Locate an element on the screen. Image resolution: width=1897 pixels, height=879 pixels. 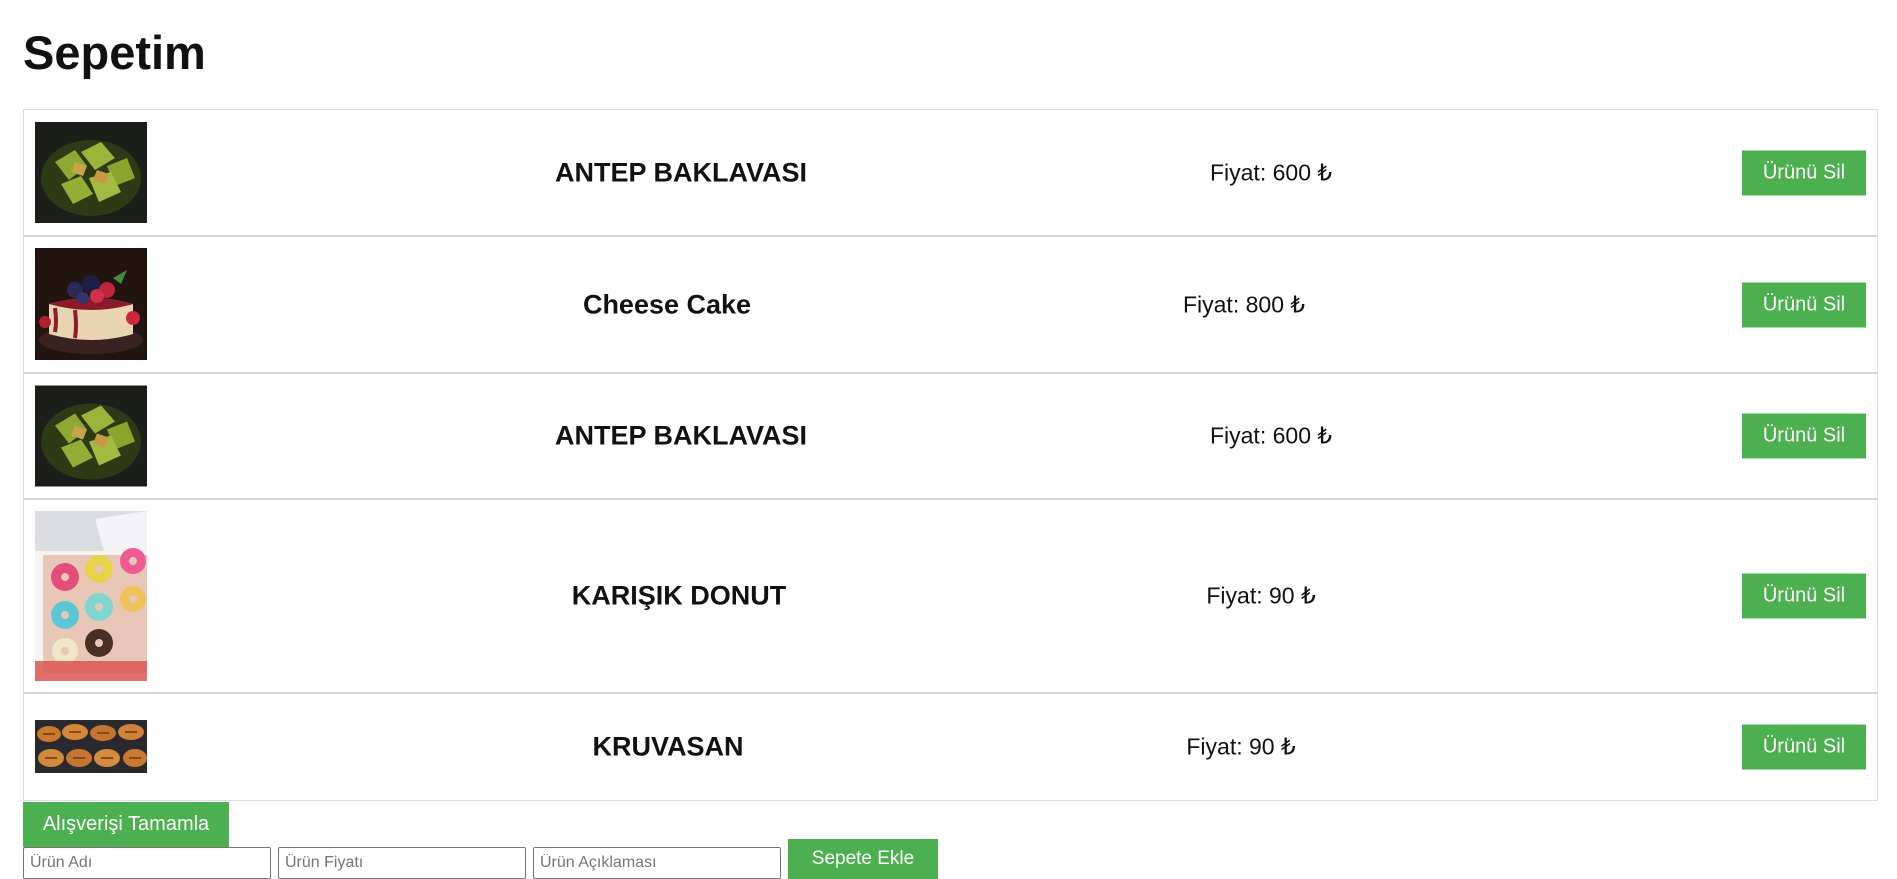
add-to-cart-button: Sepete Ekle is located at coordinates (863, 859).